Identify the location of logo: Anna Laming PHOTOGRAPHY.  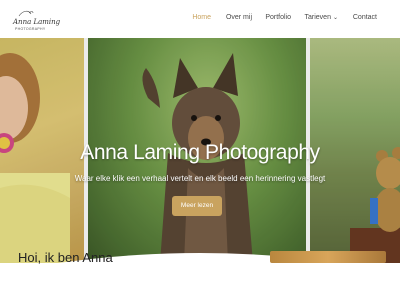
(34, 21).